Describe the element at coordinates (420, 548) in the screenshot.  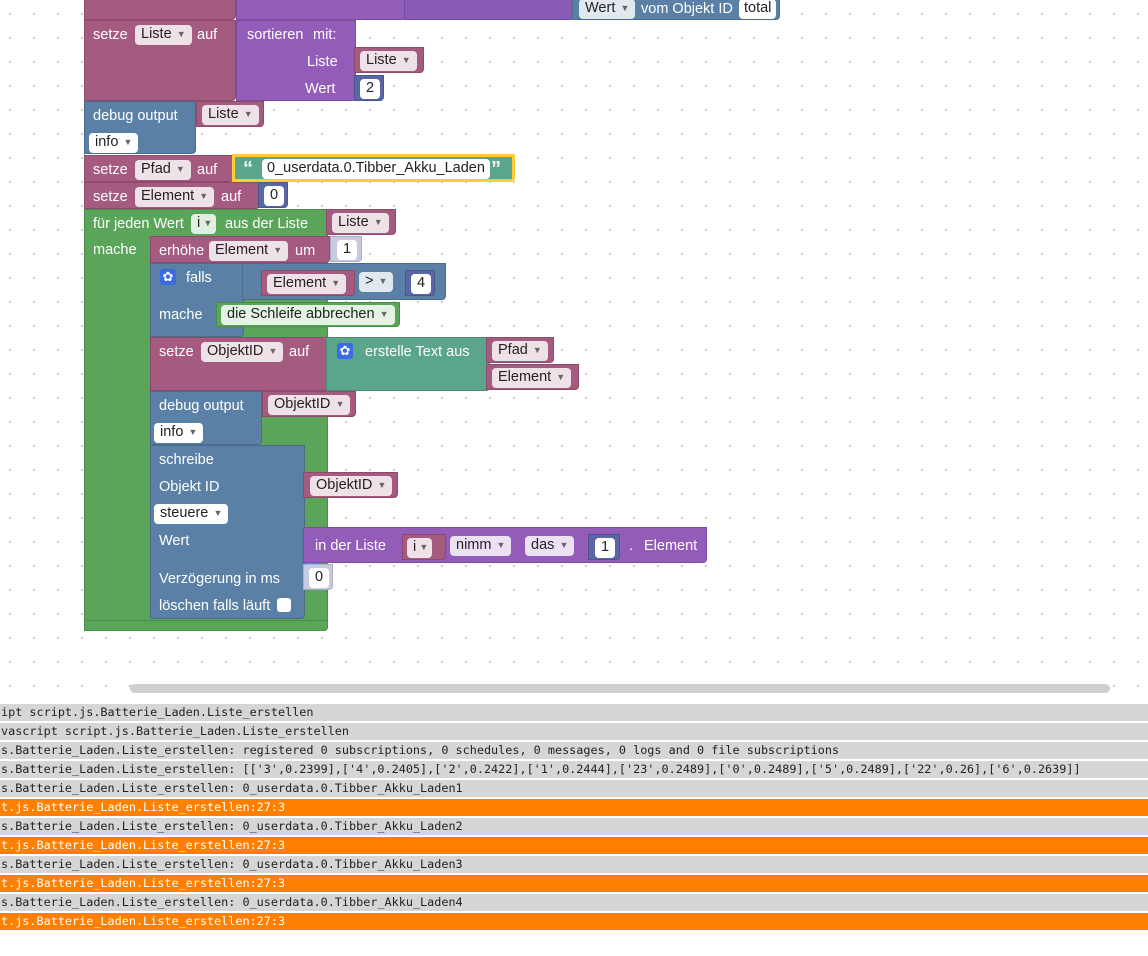
I see `var-dropdown-i: i ▼` at that location.